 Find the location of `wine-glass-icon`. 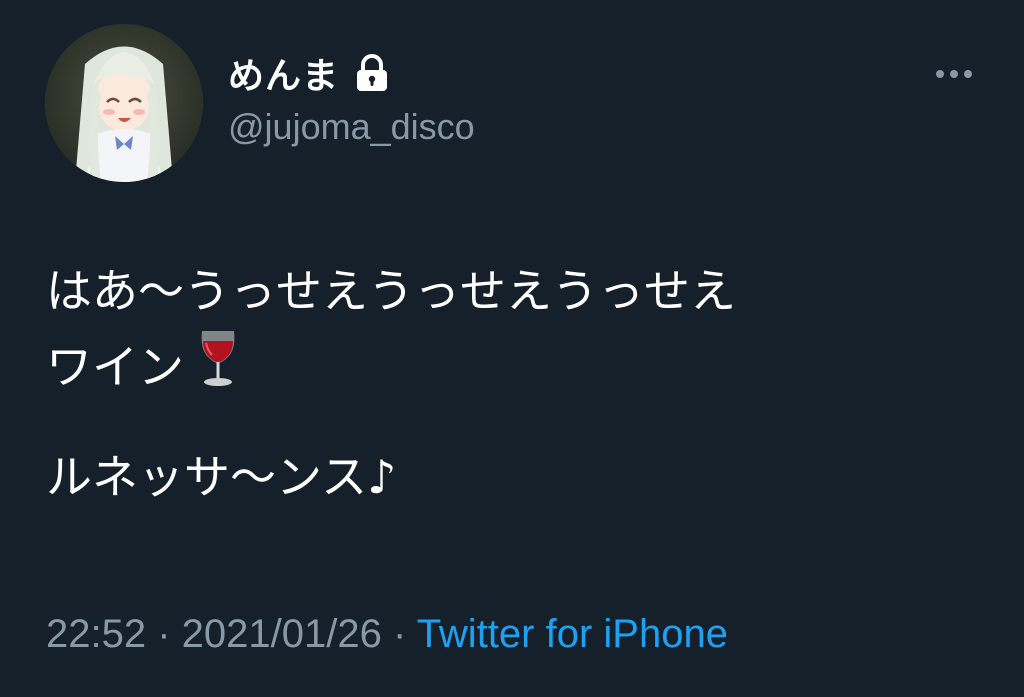

wine-glass-icon is located at coordinates (218, 358).